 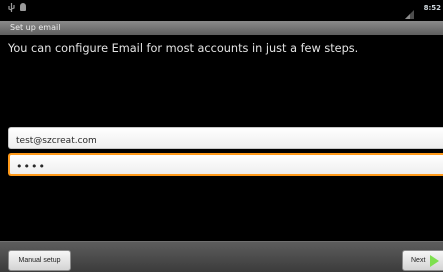 I want to click on usb-icon, so click(x=11, y=9).